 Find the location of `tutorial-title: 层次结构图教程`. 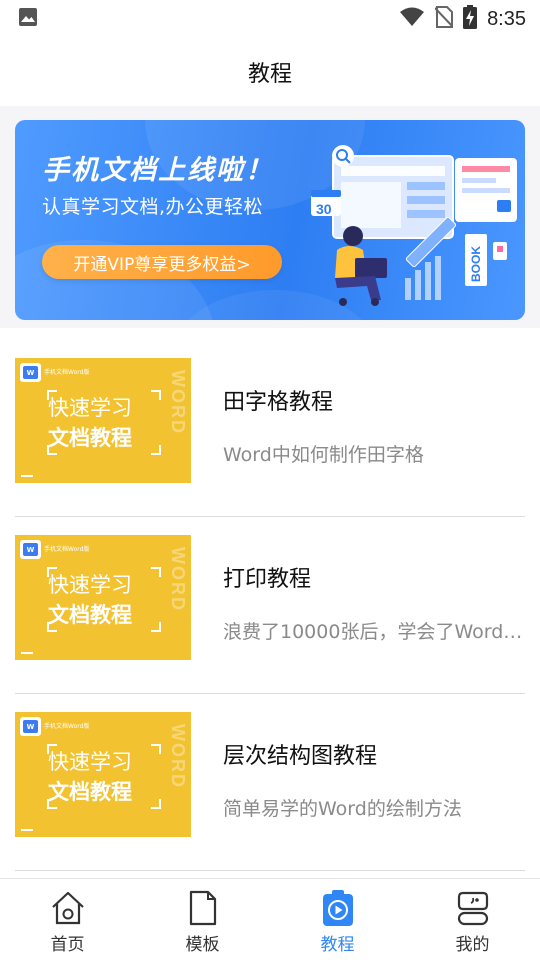

tutorial-title: 层次结构图教程 is located at coordinates (300, 756).